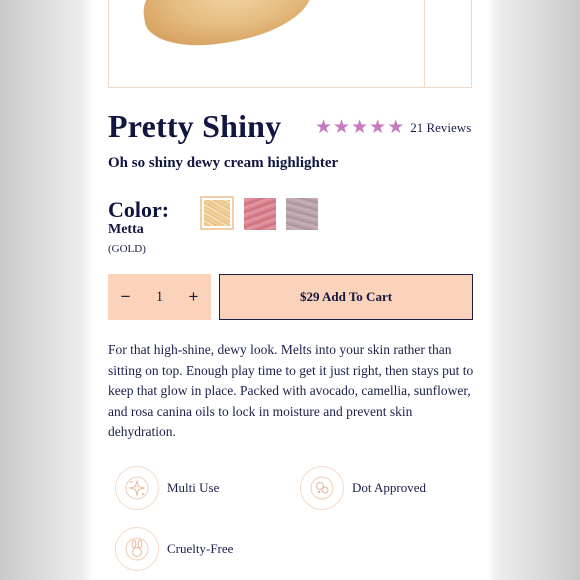 The image size is (580, 580). What do you see at coordinates (346, 297) in the screenshot?
I see `add-to-cart-button: $29 Add To Cart` at bounding box center [346, 297].